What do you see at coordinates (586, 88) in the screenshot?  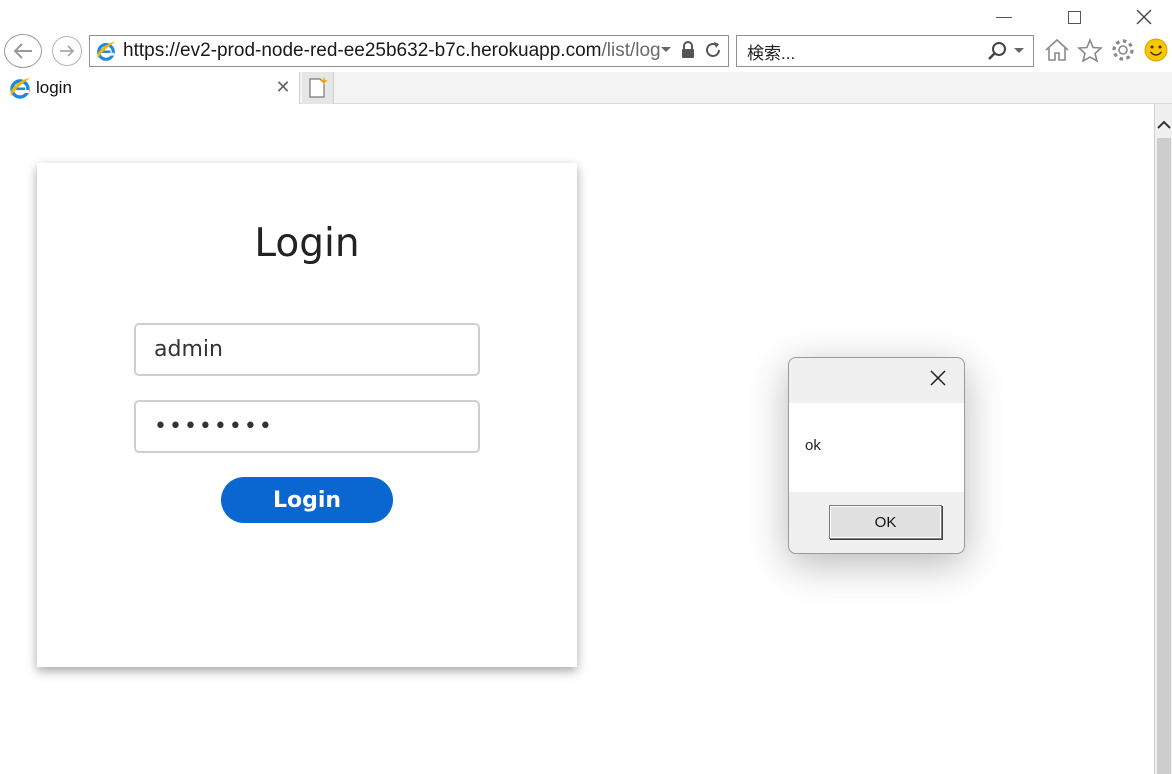 I see `tab-strip: login ✕` at bounding box center [586, 88].